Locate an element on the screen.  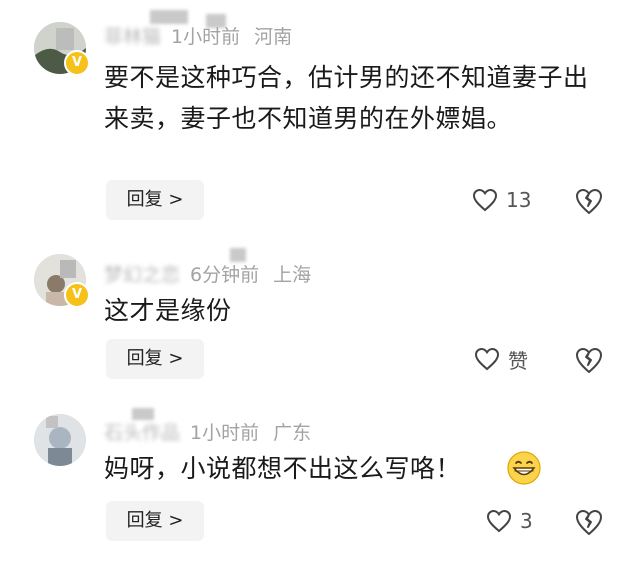
username: 梦幻之恋 is located at coordinates (142, 275).